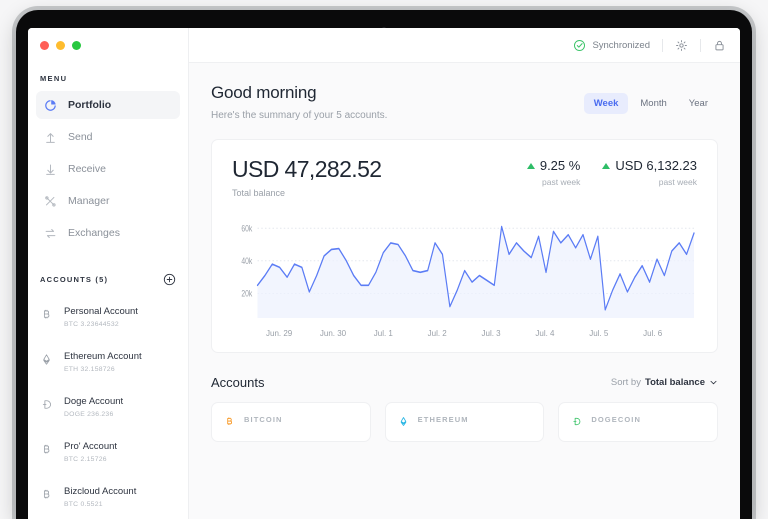 This screenshot has height=519, width=768. Describe the element at coordinates (100, 491) in the screenshot. I see `account-name: Bizcloud Account` at that location.